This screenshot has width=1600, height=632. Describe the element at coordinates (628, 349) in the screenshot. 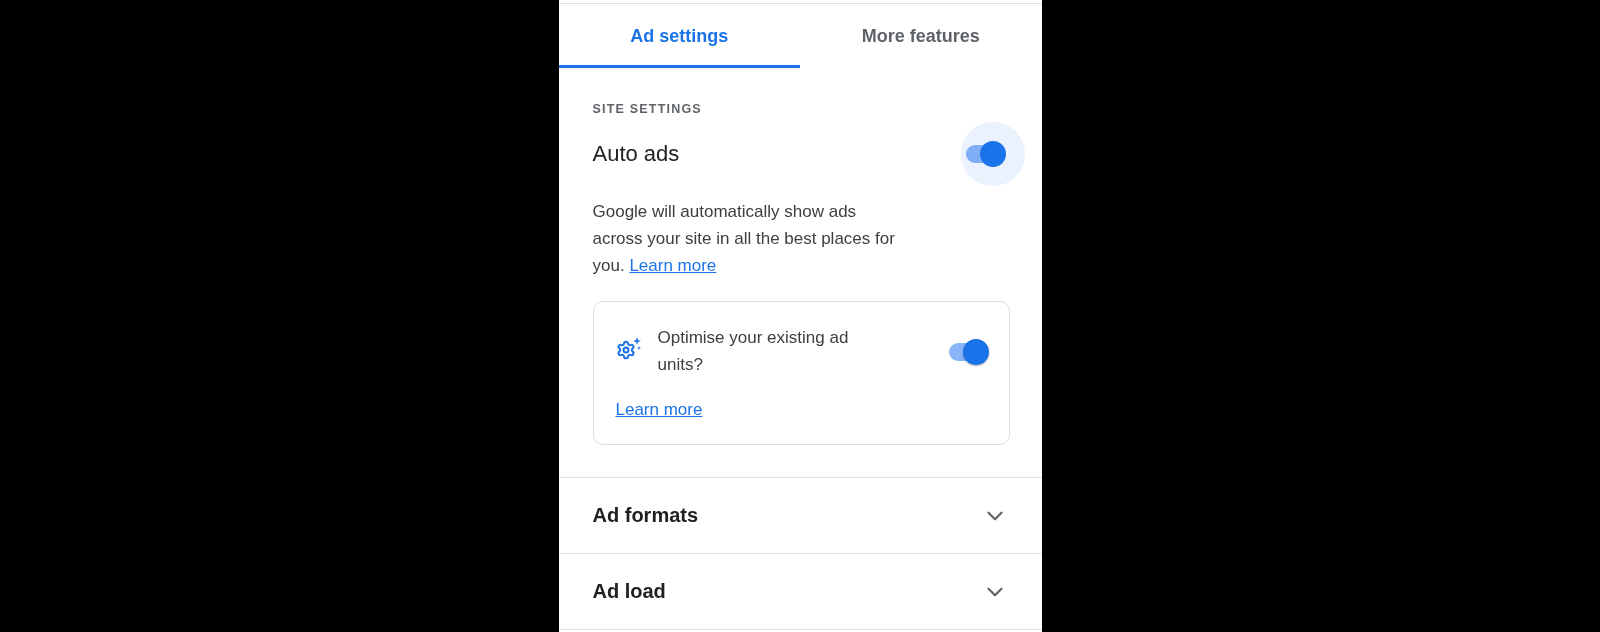

I see `gear-sparkle-icon` at that location.